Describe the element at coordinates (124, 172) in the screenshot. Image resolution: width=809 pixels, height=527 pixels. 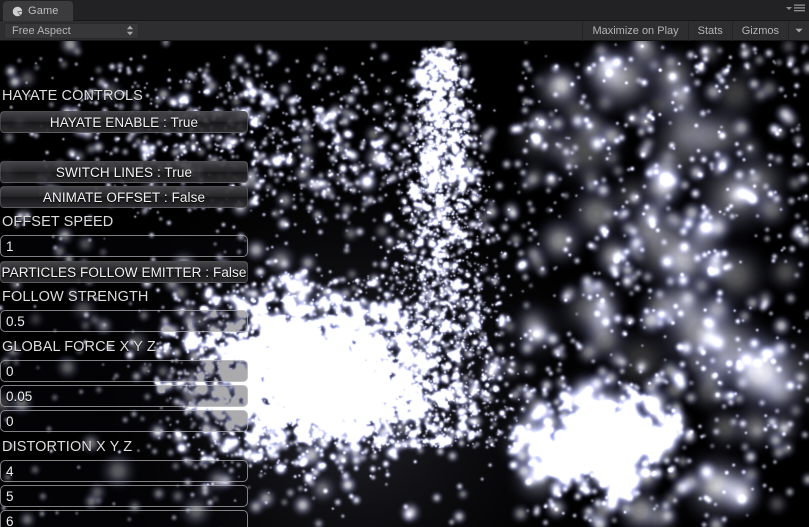
I see `button-switch-lines: SWITCH LINES : True` at that location.